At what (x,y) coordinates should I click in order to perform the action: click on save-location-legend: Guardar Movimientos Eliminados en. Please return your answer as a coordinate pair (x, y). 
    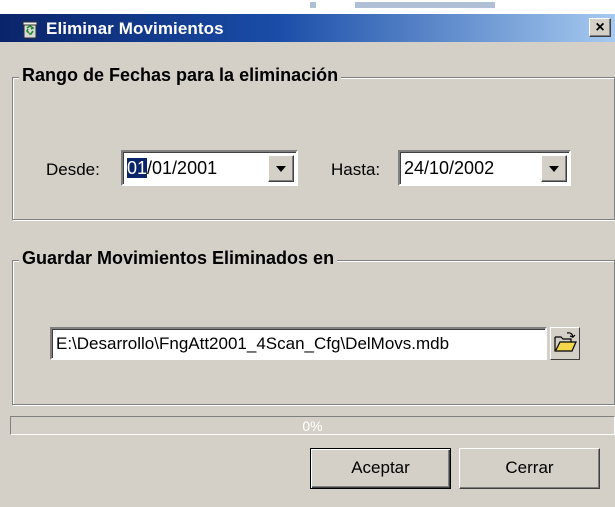
    Looking at the image, I should click on (178, 258).